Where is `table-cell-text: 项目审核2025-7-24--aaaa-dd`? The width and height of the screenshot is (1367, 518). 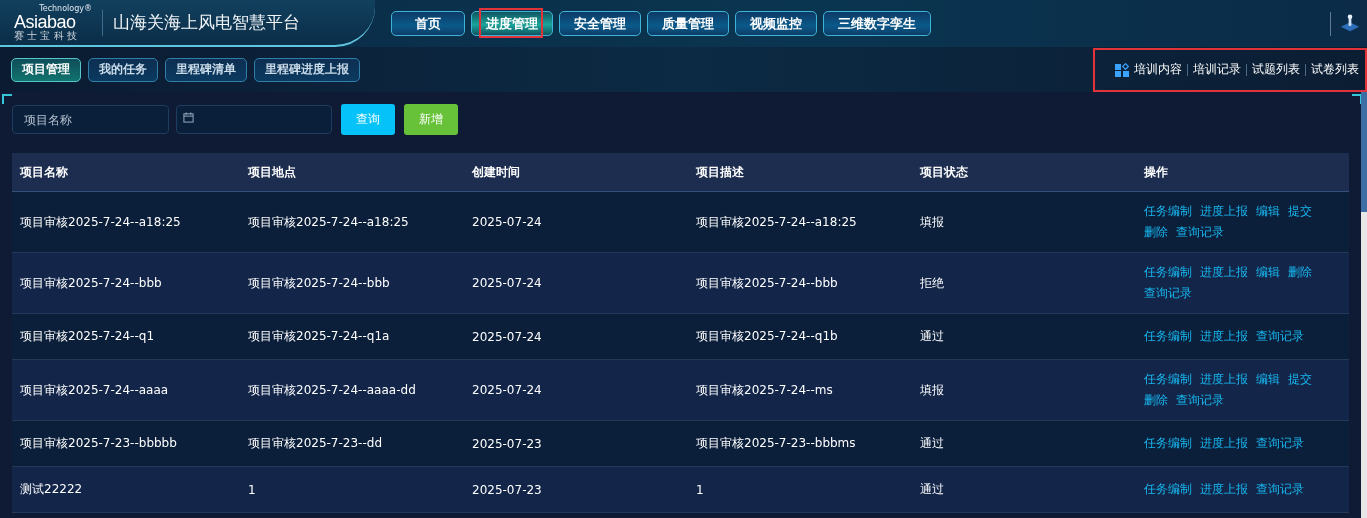
table-cell-text: 项目审核2025-7-24--aaaa-dd is located at coordinates (332, 390).